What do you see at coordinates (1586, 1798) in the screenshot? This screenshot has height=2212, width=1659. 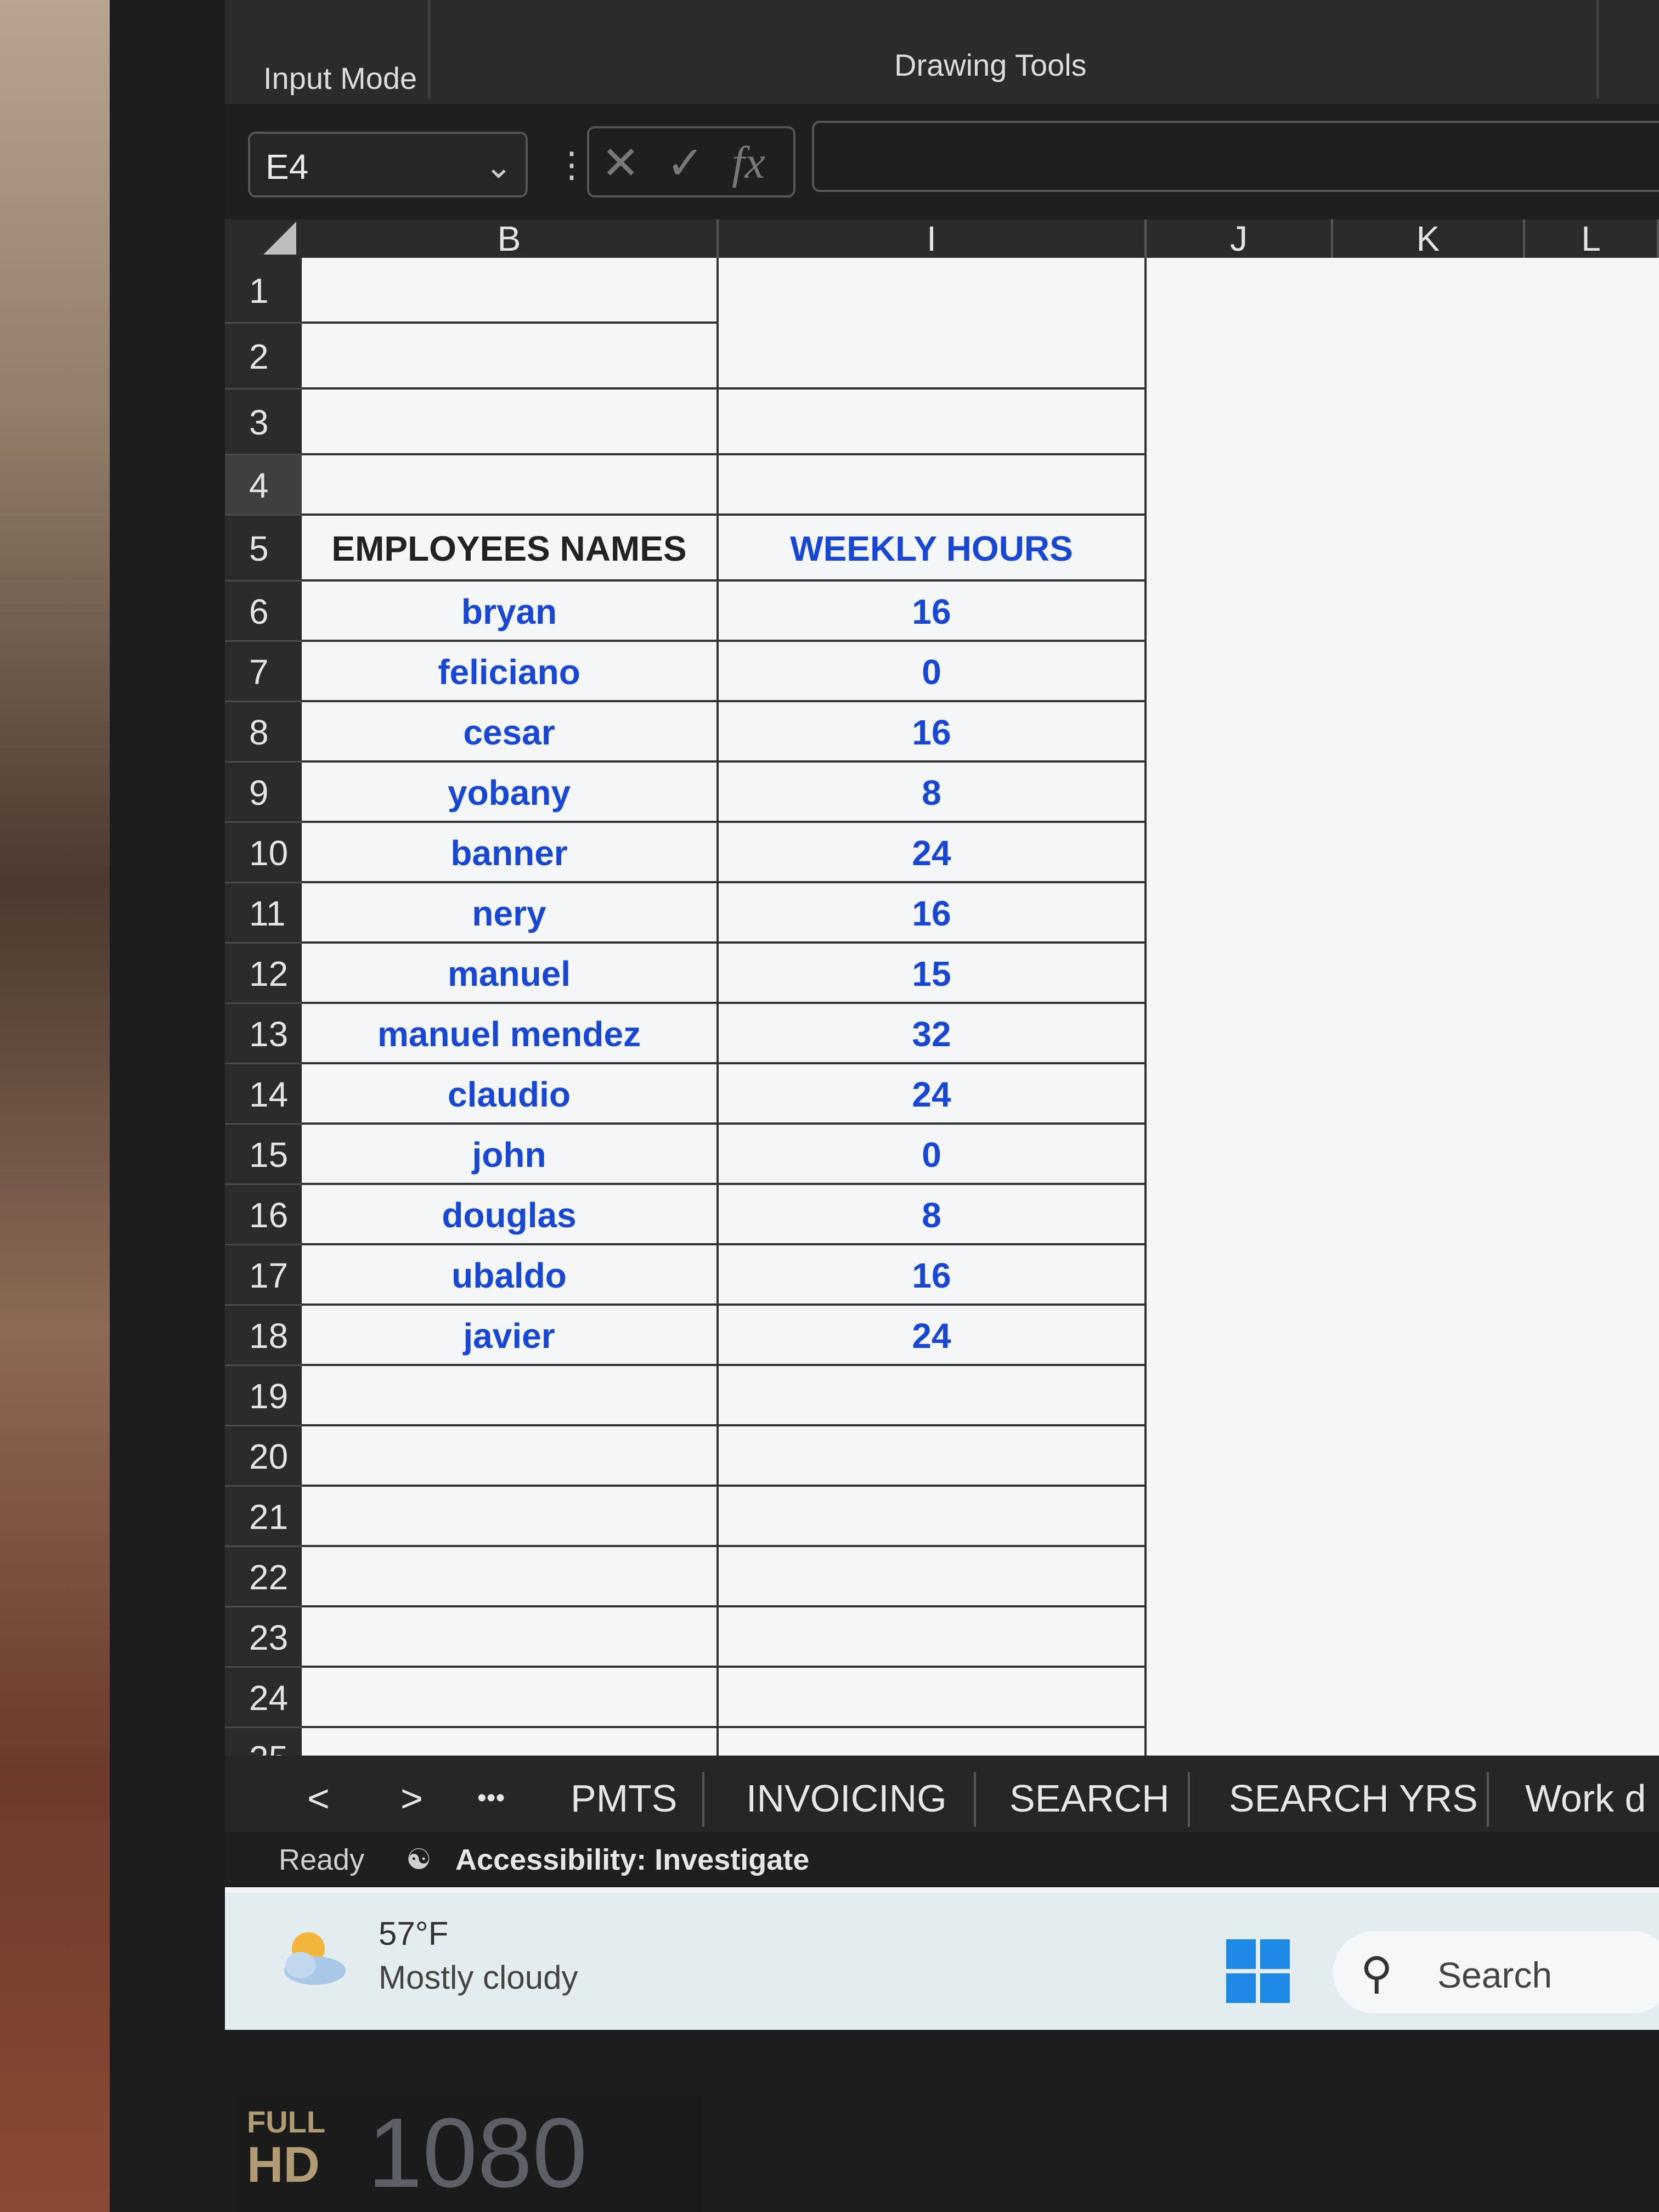 I see `tab-work-d: Work d` at bounding box center [1586, 1798].